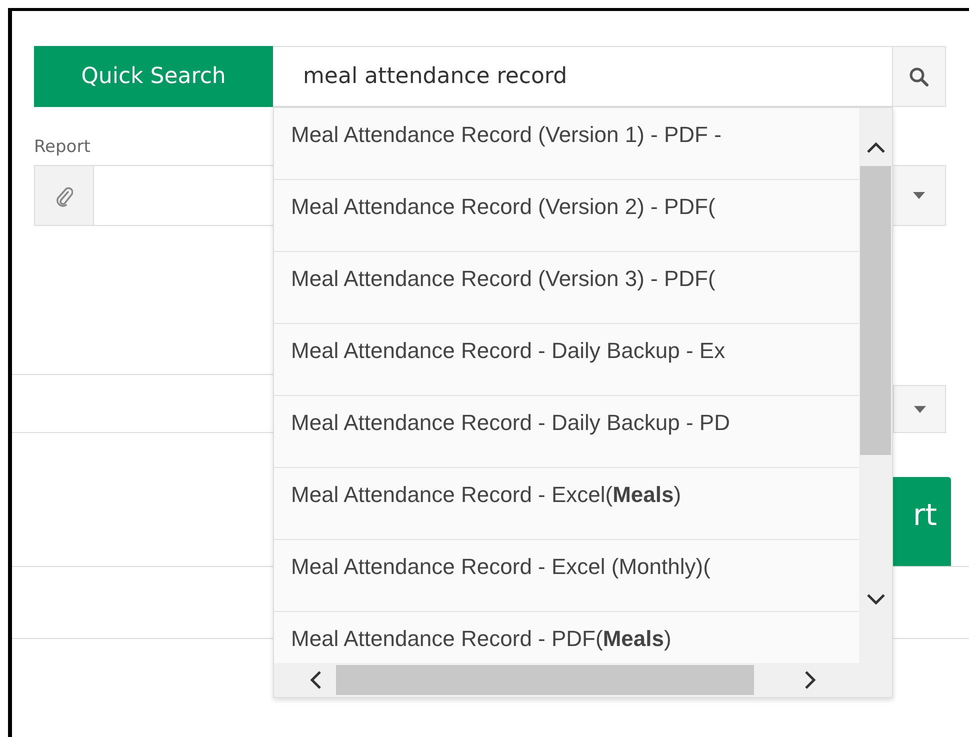  What do you see at coordinates (583, 76) in the screenshot?
I see `search-field: meal attendance record` at bounding box center [583, 76].